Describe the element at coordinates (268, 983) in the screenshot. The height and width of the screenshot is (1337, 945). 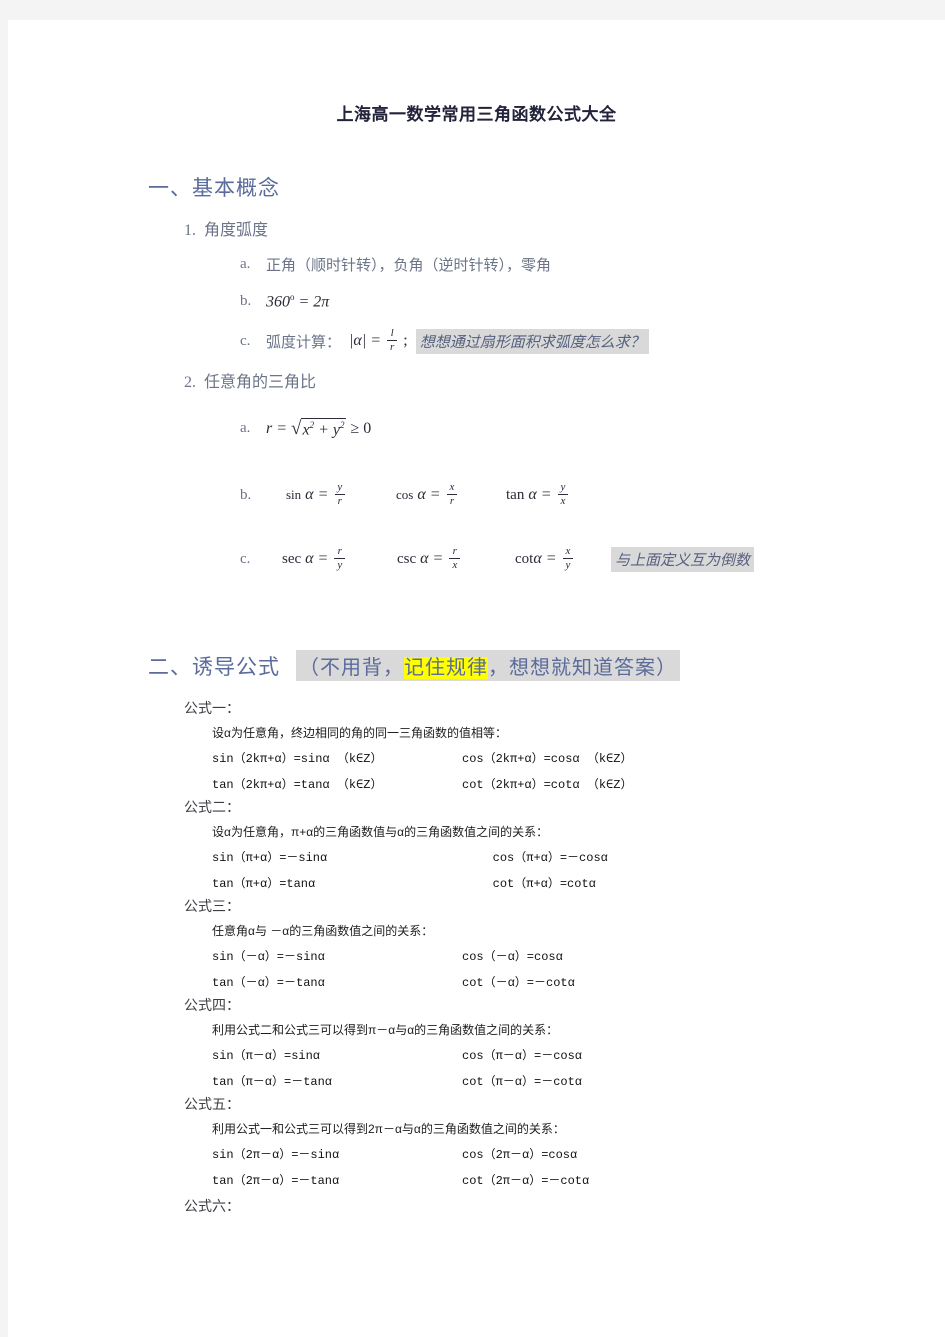
I see `formula-tan-minus-alpha: tan（－α）=－tanα` at that location.